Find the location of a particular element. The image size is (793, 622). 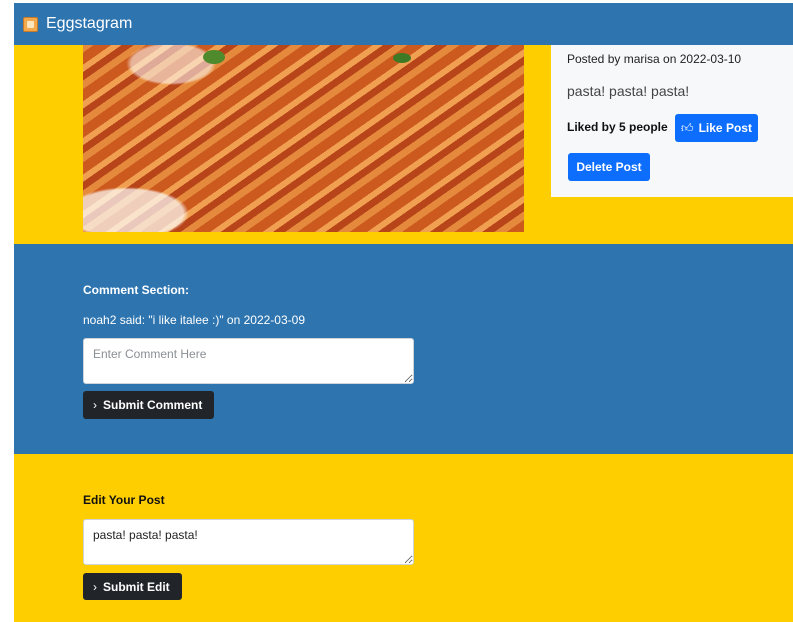

submit-comment-label: Submit Comment is located at coordinates (153, 405).